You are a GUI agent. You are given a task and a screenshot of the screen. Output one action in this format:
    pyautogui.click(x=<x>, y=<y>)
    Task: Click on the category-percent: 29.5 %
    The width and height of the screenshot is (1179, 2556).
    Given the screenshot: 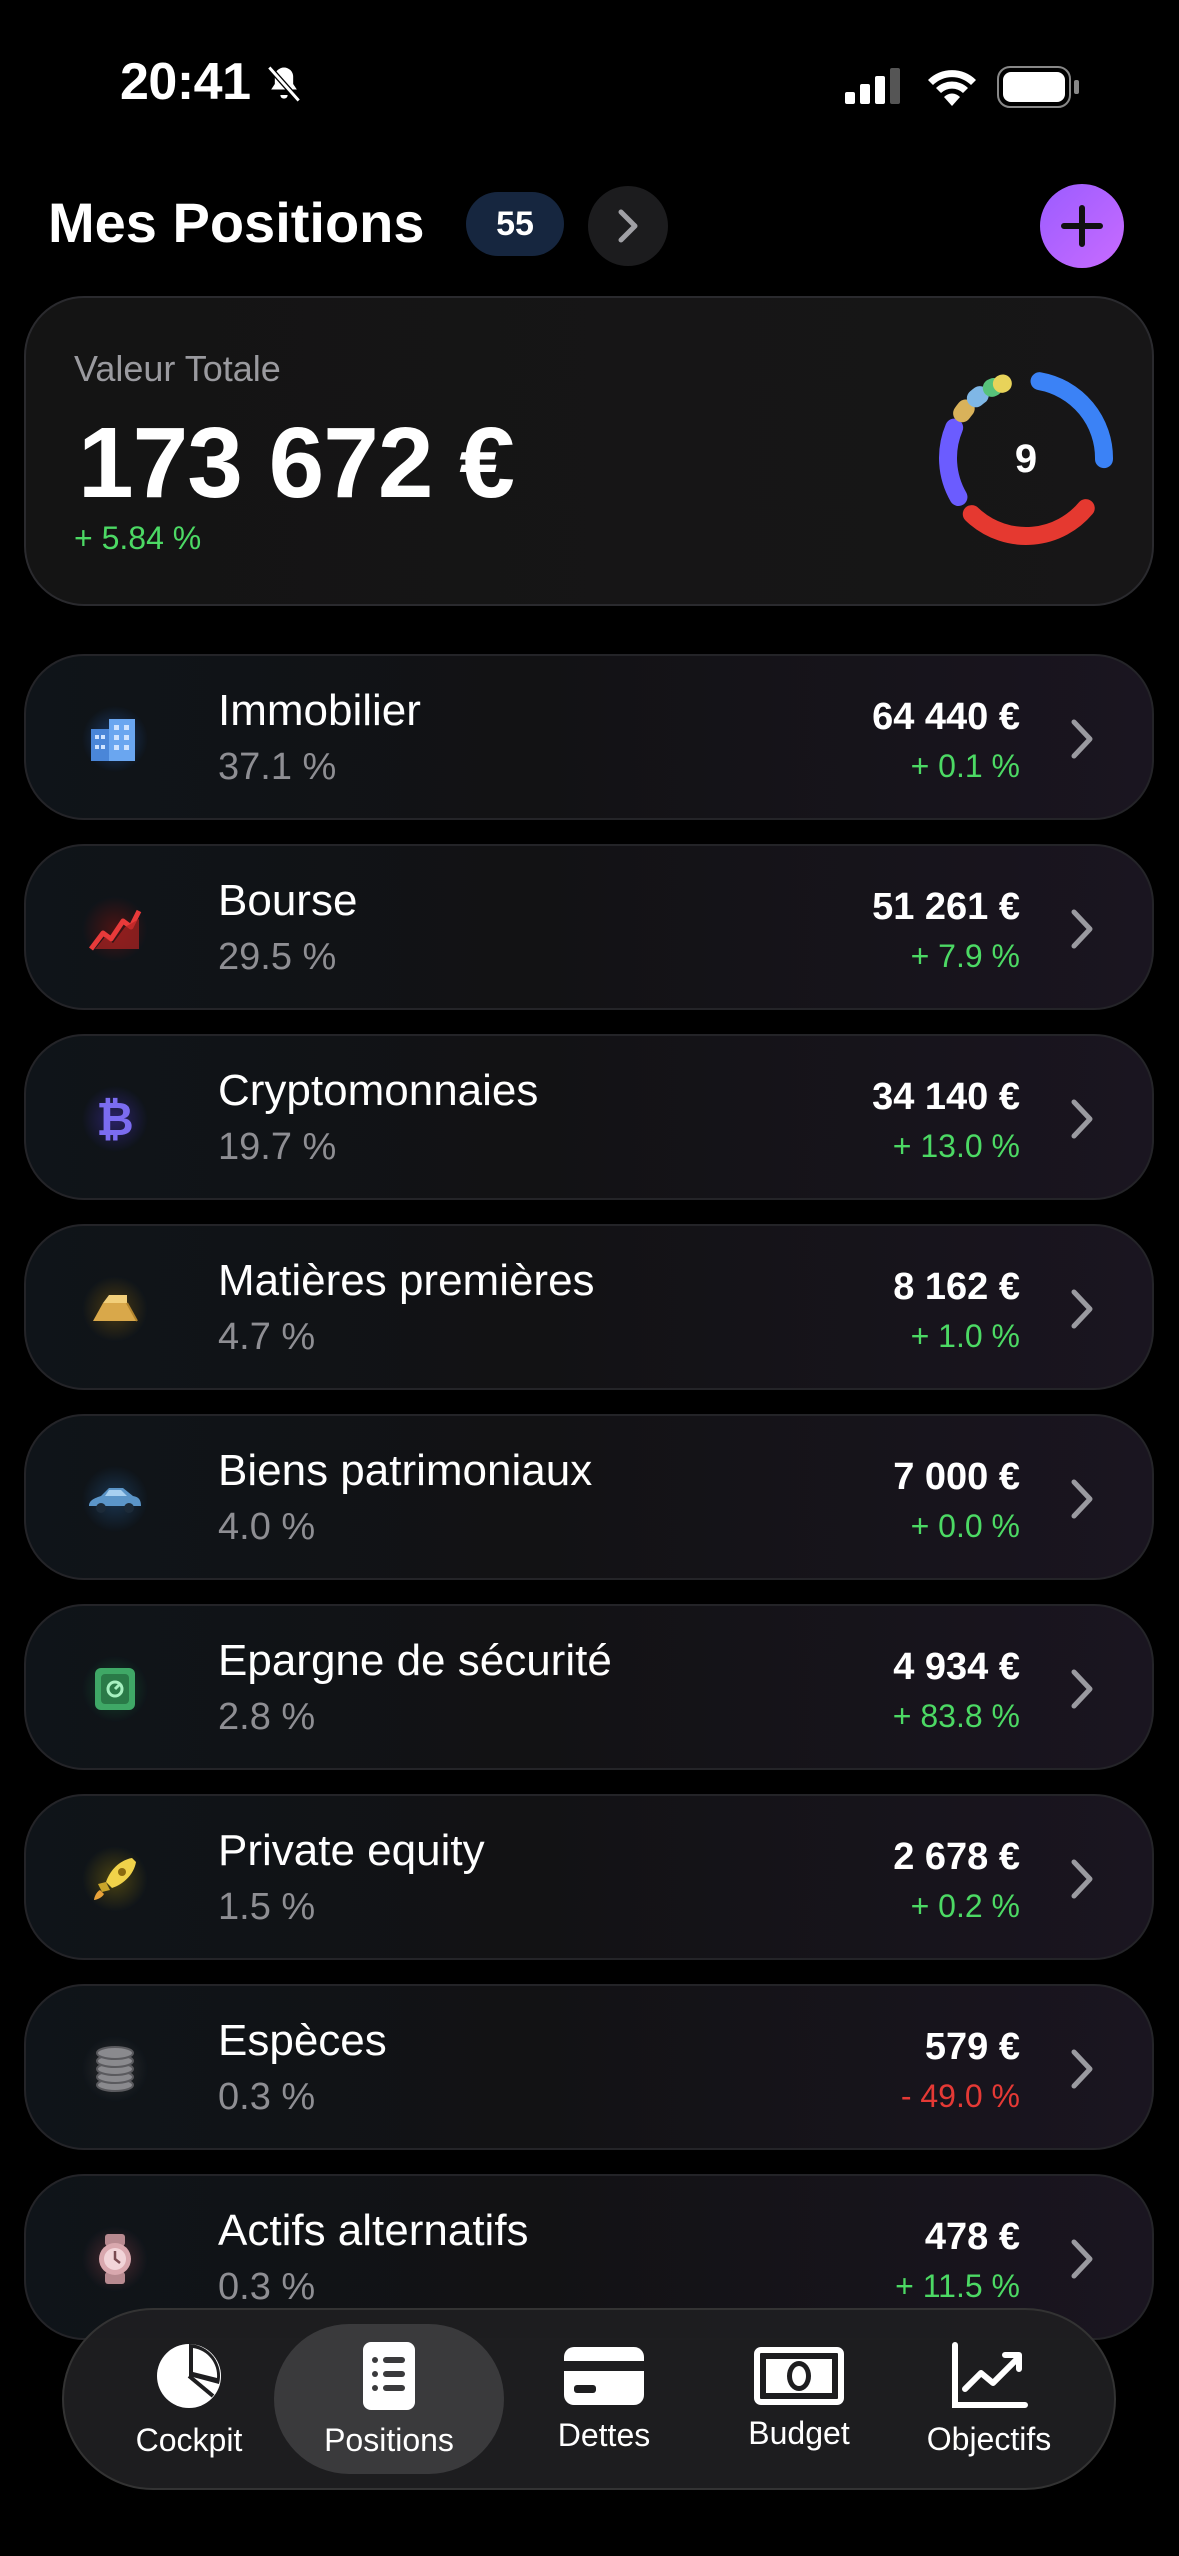 What is the action you would take?
    pyautogui.click(x=277, y=957)
    